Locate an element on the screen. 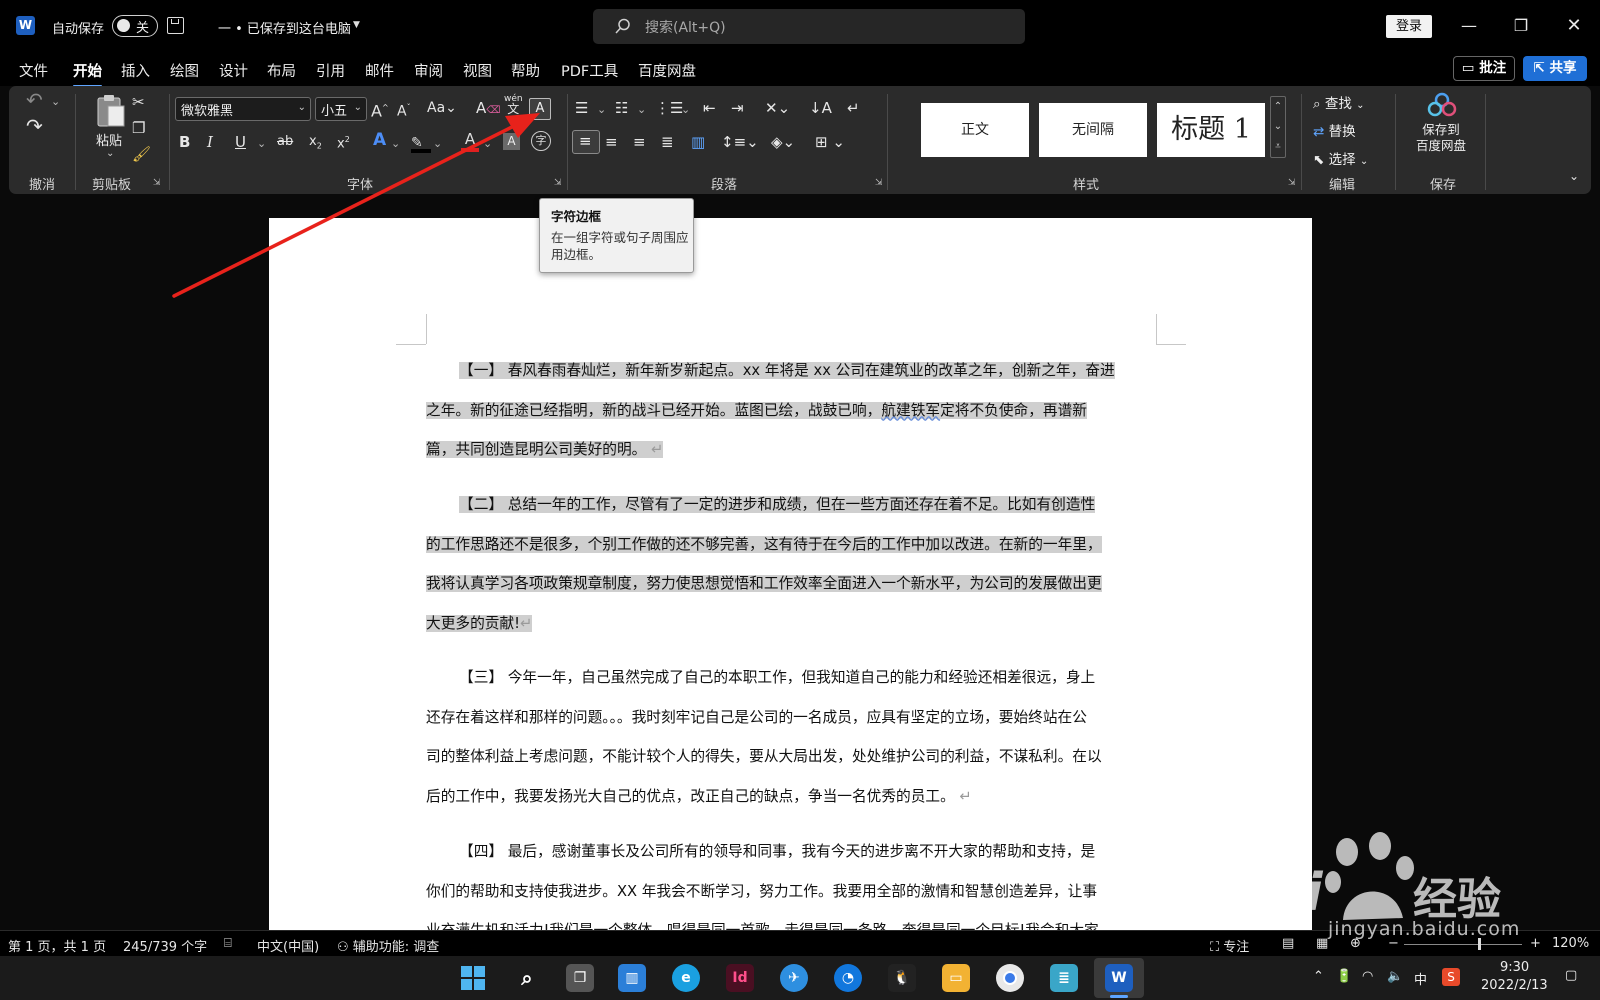 Image resolution: width=1600 pixels, height=1000 pixels. login-button: 登录 is located at coordinates (1409, 26).